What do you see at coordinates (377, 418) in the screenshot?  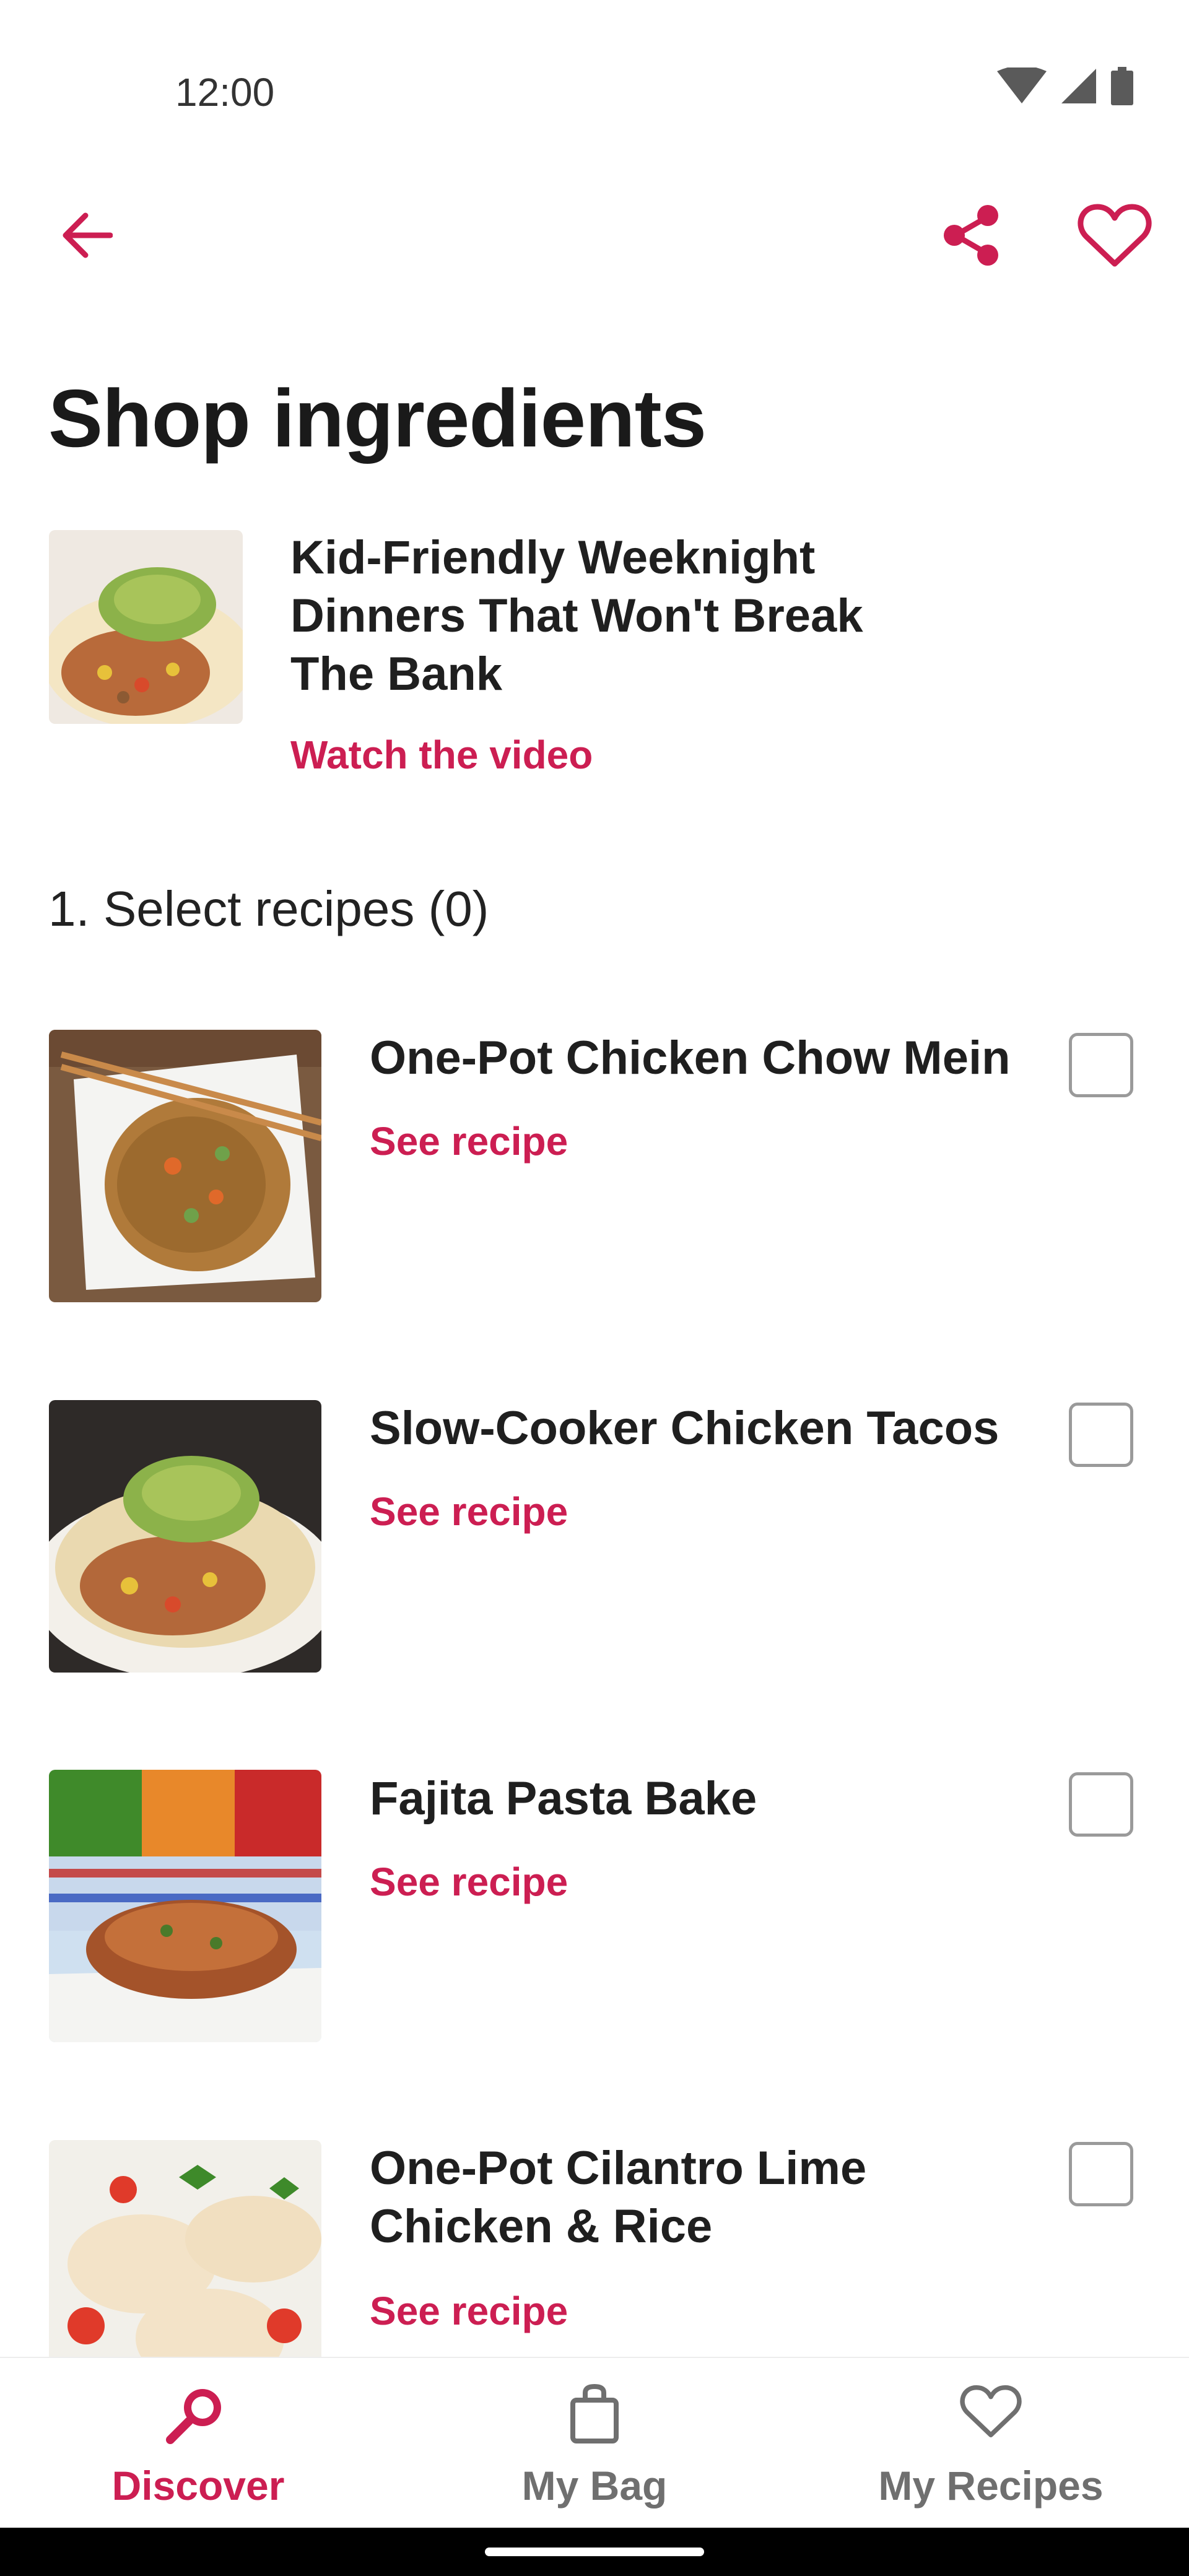 I see `page-title: Shop ingredients` at bounding box center [377, 418].